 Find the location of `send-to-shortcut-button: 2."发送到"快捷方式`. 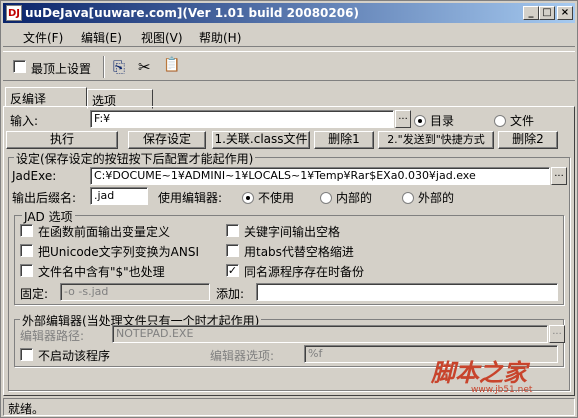

send-to-shortcut-button: 2."发送到"快捷方式 is located at coordinates (436, 140).